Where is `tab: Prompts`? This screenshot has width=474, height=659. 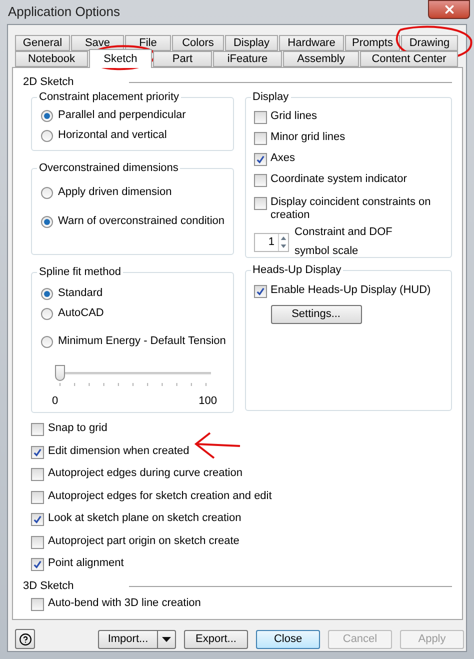
tab: Prompts is located at coordinates (372, 43).